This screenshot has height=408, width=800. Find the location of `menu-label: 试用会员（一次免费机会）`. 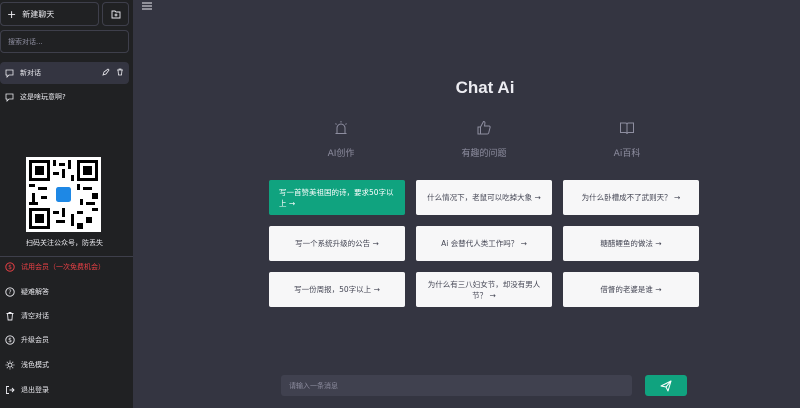

menu-label: 试用会员（一次免费机会） is located at coordinates (63, 267).